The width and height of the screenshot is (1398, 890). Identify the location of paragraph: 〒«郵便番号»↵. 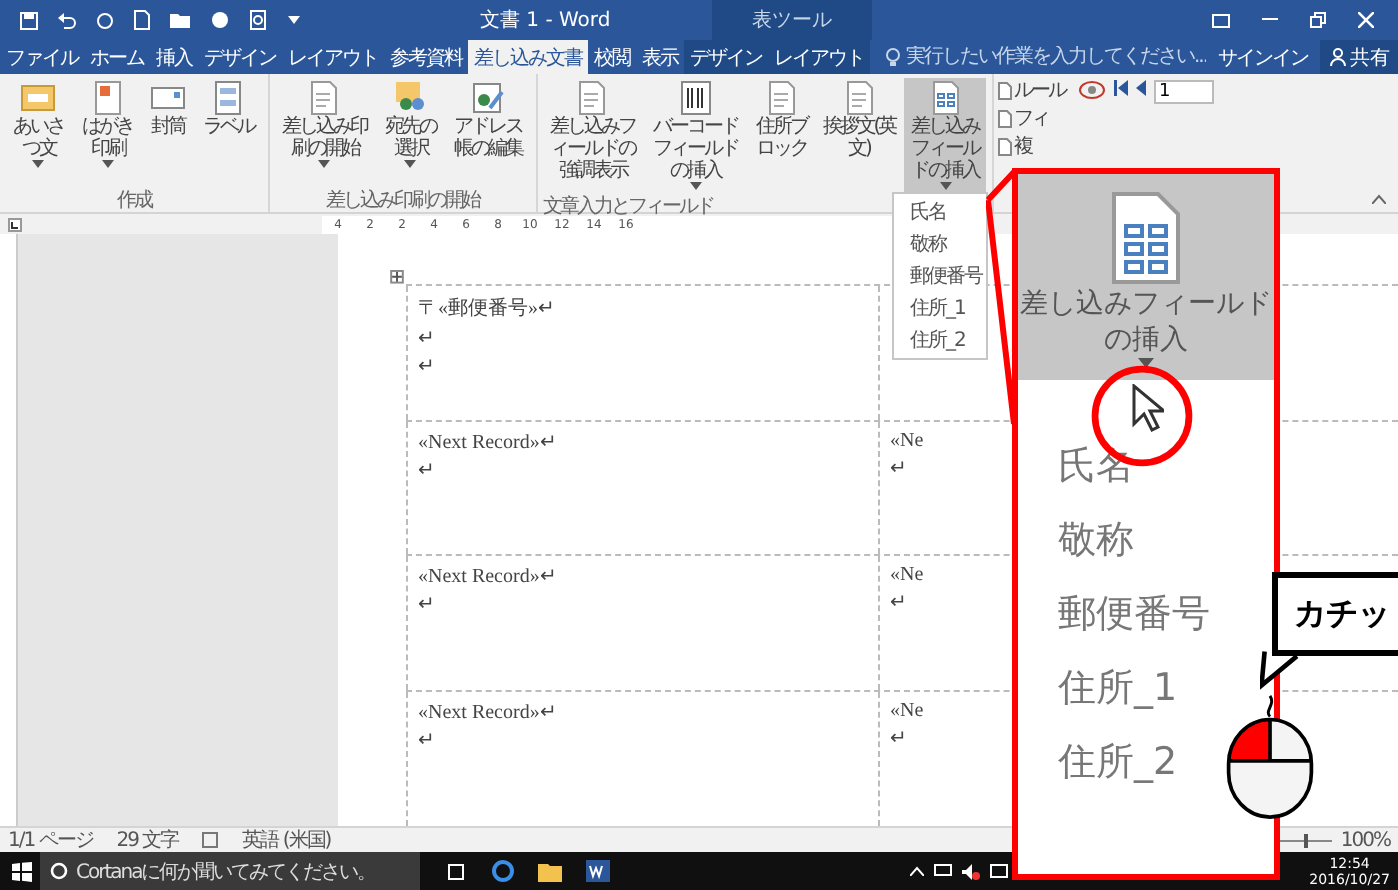
(486, 308).